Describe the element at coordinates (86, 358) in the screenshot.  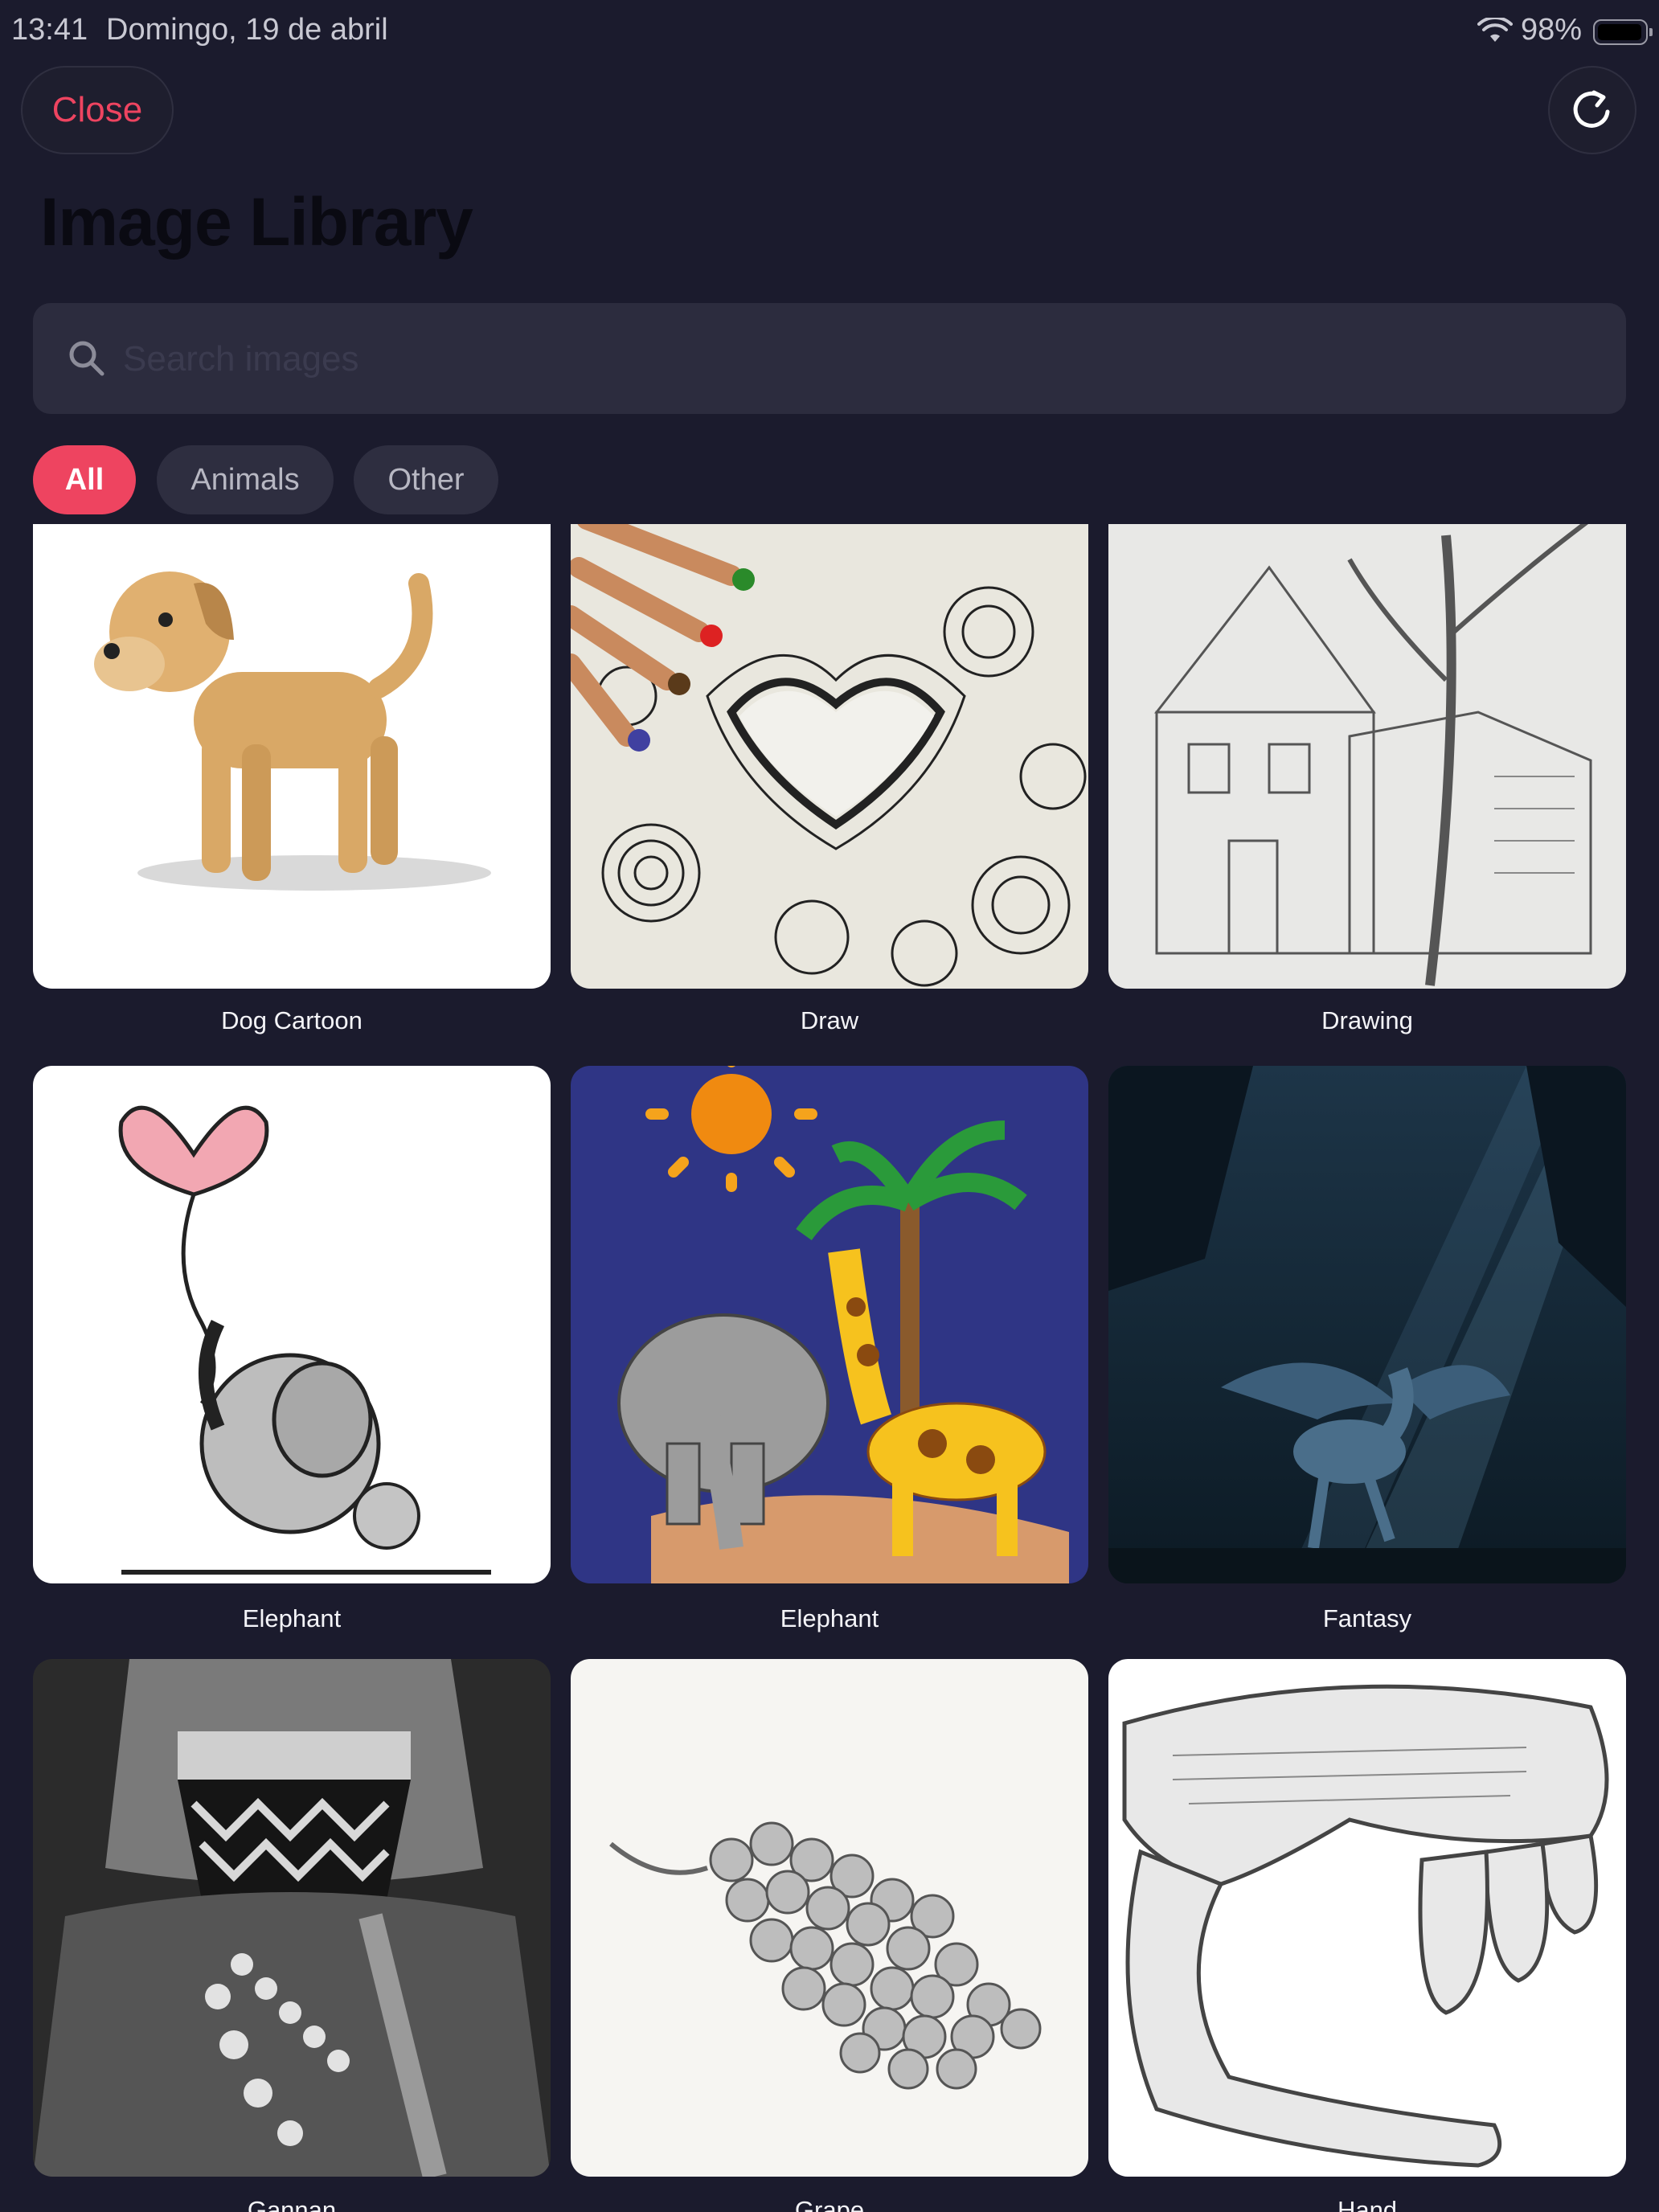
I see `search-icon` at that location.